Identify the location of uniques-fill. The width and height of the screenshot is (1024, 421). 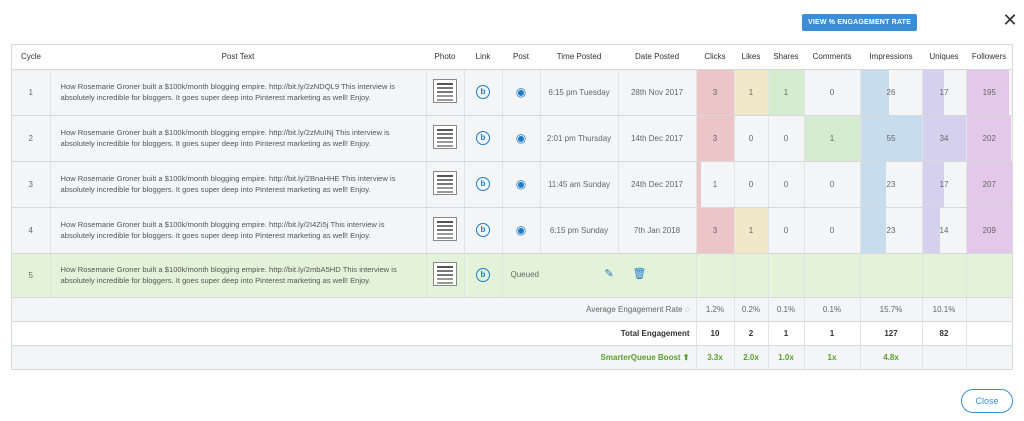
(931, 230).